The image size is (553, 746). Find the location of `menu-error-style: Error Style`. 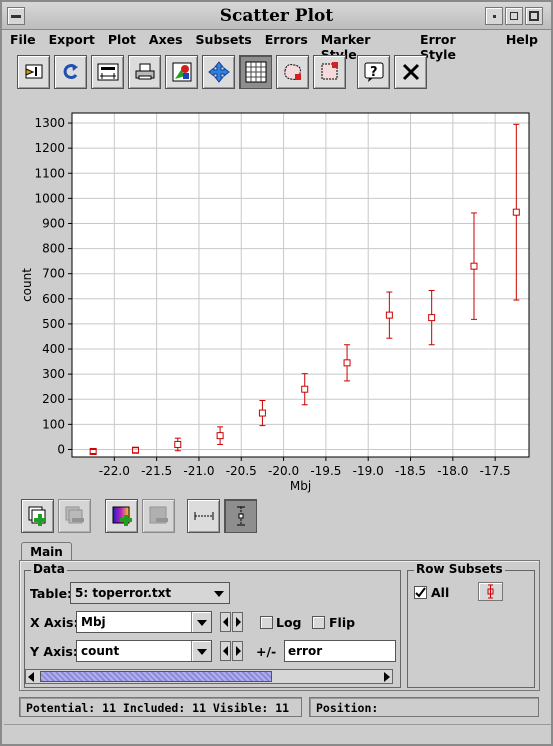

menu-error-style: Error Style is located at coordinates (456, 47).